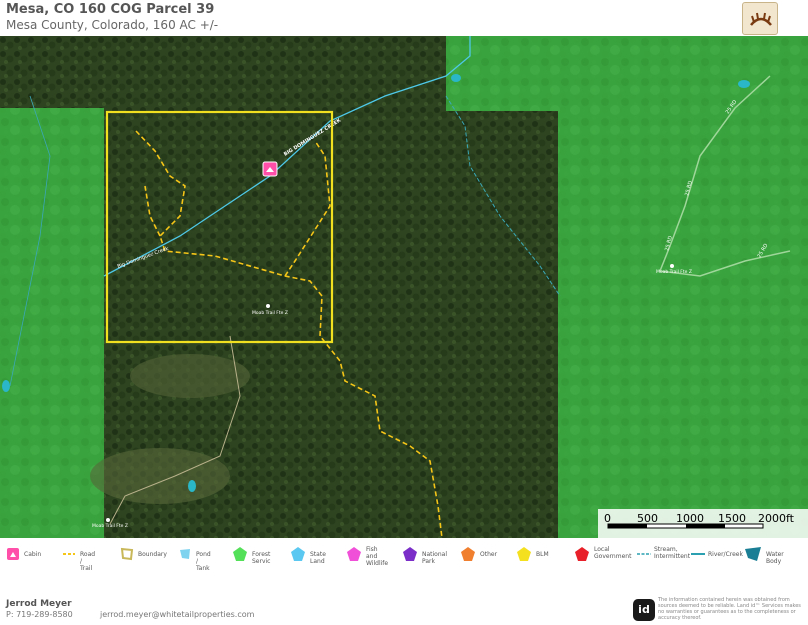 This screenshot has height=625, width=808. What do you see at coordinates (318, 558) in the screenshot?
I see `legend-label: State Land` at bounding box center [318, 558].